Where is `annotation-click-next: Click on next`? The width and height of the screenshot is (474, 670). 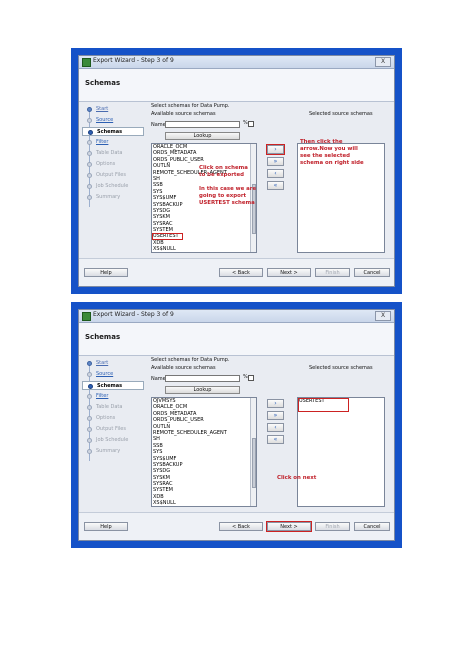
annotation-click-next: Click on next is located at coordinates (297, 478).